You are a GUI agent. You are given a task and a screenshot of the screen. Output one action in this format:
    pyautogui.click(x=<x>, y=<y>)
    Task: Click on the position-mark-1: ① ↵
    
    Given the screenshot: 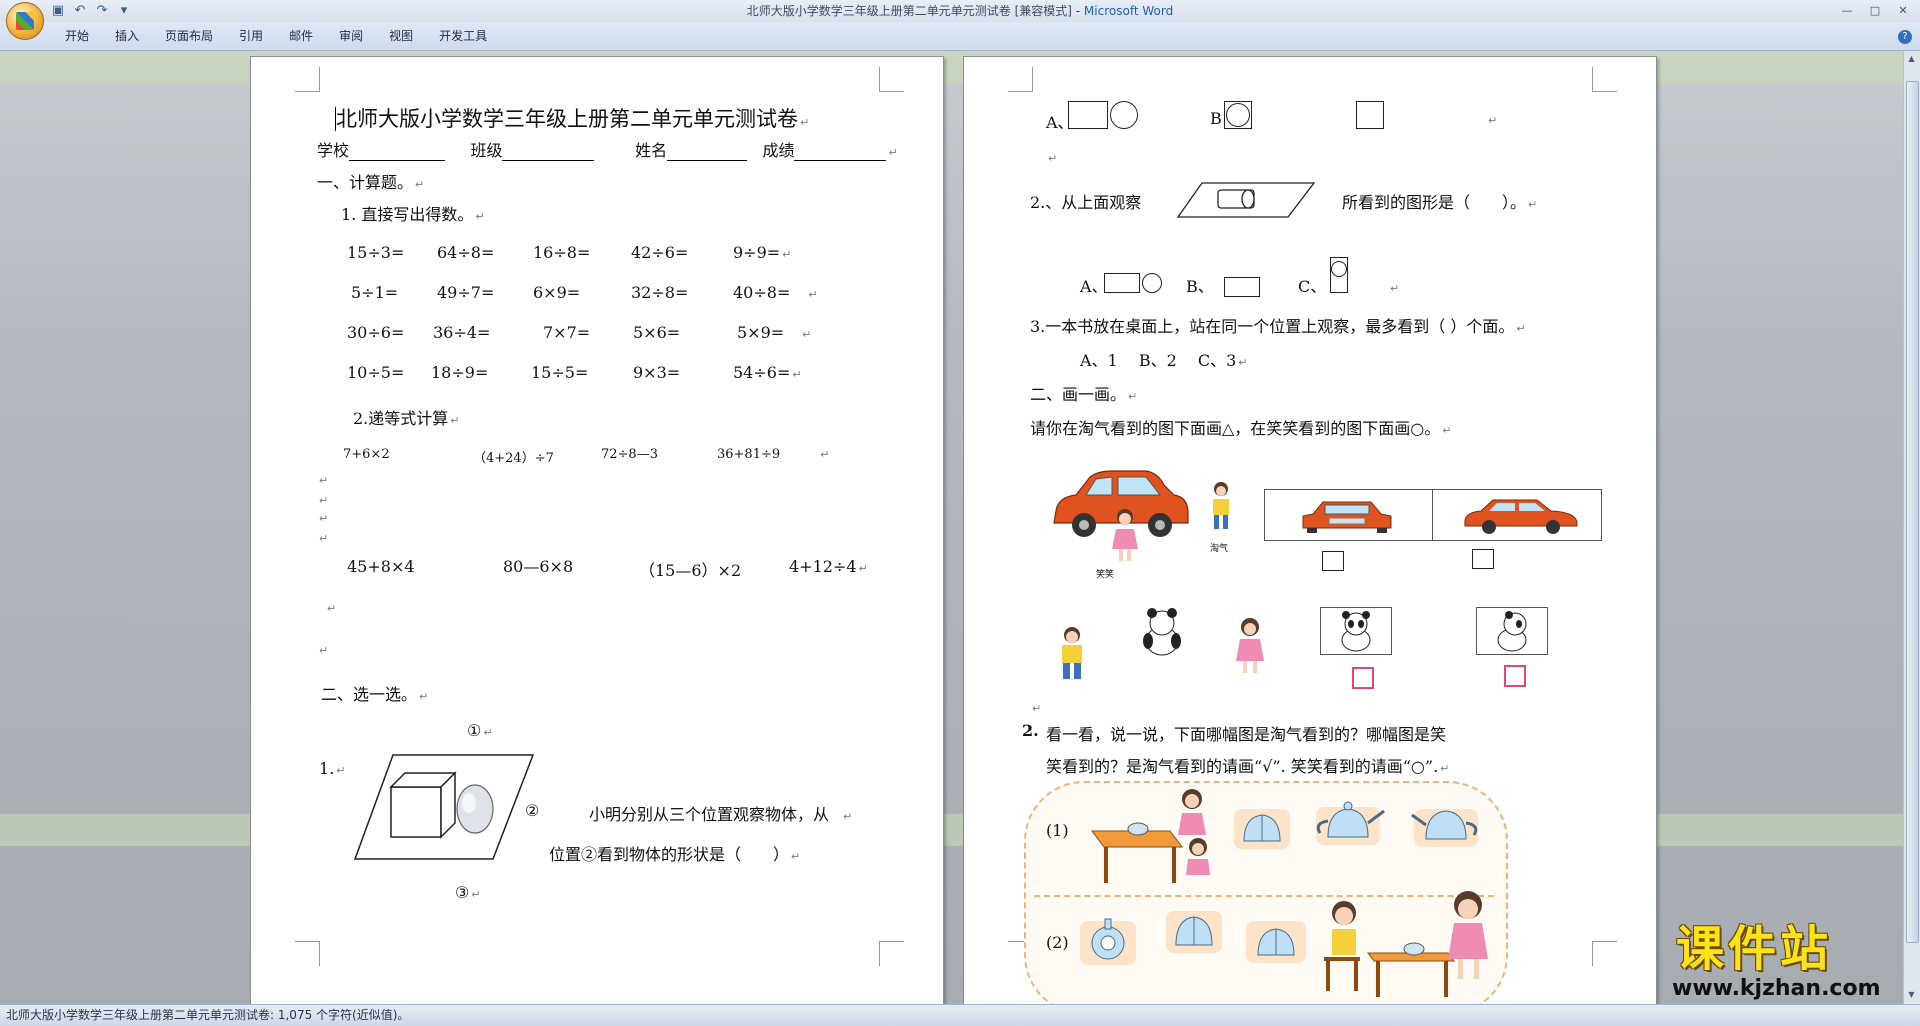 What is the action you would take?
    pyautogui.click(x=480, y=730)
    